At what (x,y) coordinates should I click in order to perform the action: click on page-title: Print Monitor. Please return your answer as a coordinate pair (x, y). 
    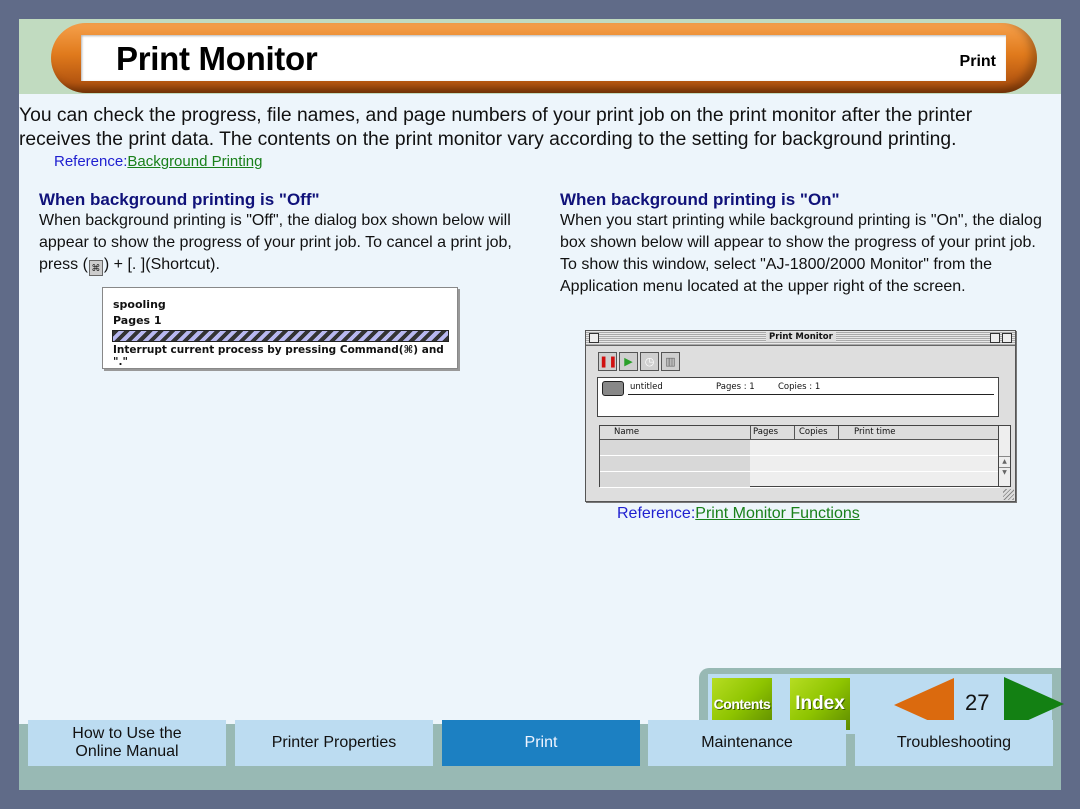
    Looking at the image, I should click on (217, 58).